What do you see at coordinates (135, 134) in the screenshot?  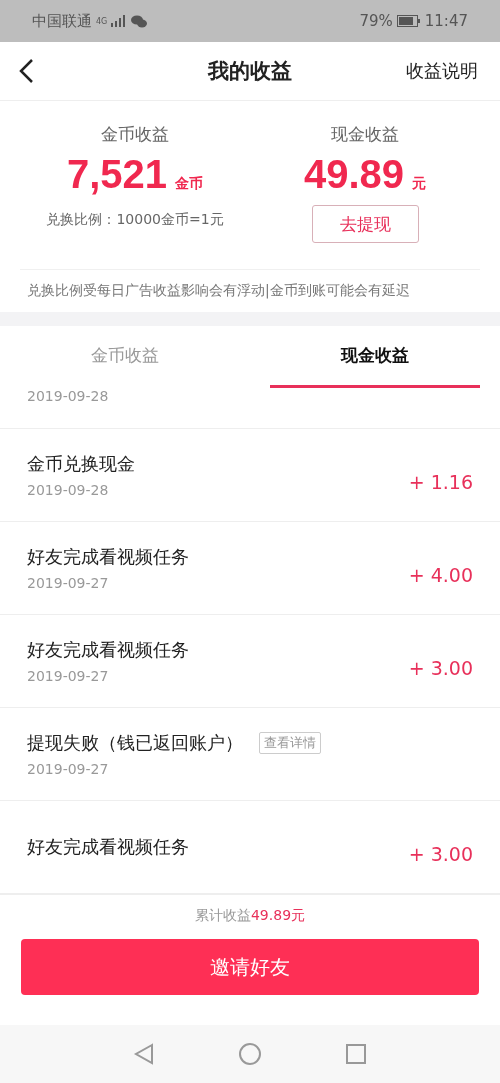 I see `coin-earnings-label: 金币收益` at bounding box center [135, 134].